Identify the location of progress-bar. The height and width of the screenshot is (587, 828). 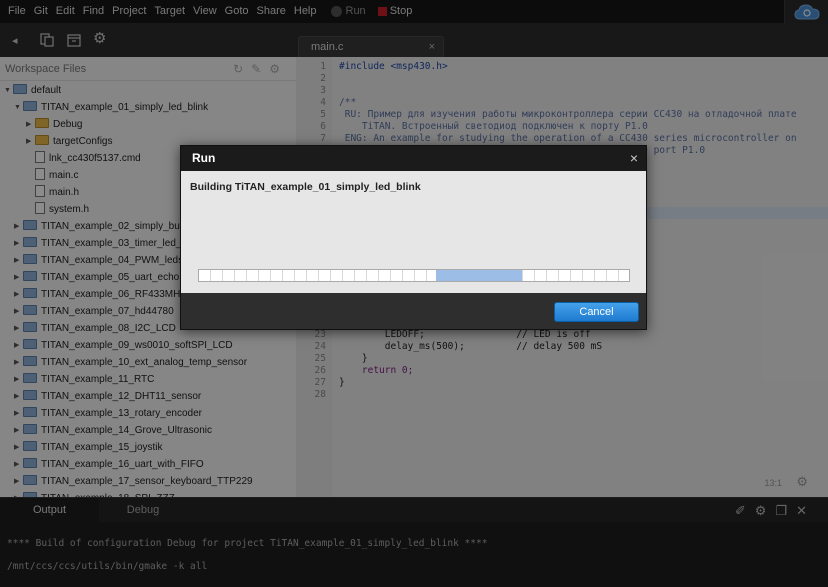
(414, 275).